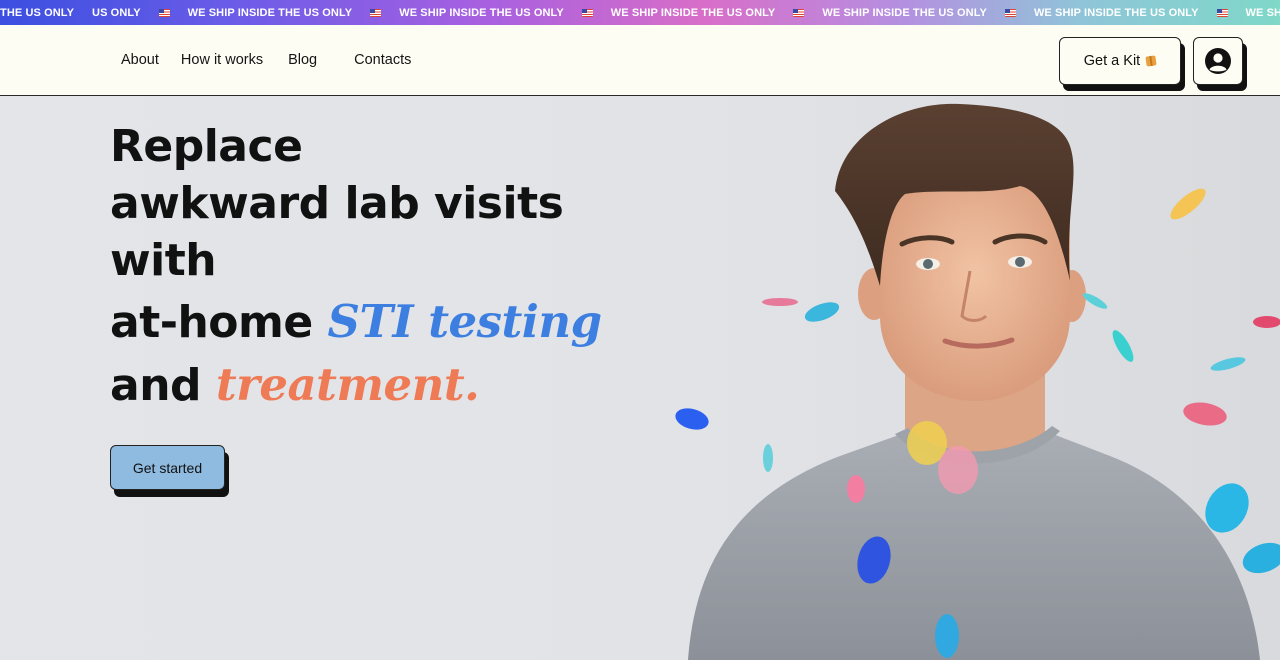 The width and height of the screenshot is (1280, 660). I want to click on user-circle-icon, so click(1218, 61).